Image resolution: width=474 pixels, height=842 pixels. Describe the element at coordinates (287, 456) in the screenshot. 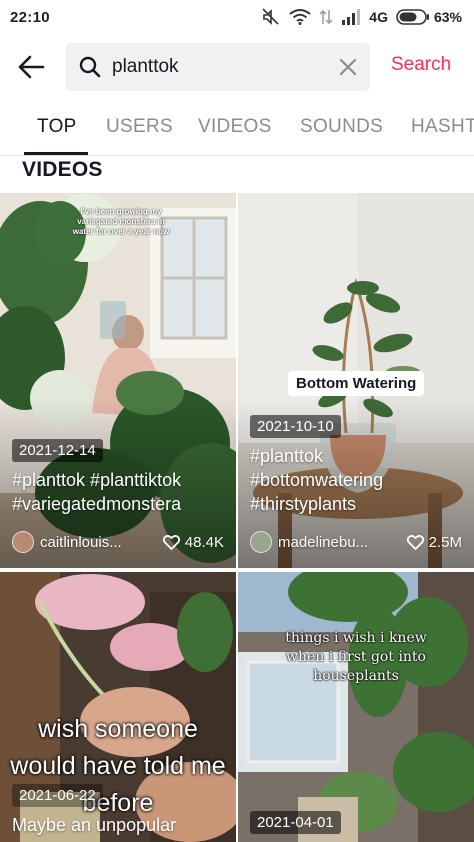

I see `caption-line: #planttok` at that location.